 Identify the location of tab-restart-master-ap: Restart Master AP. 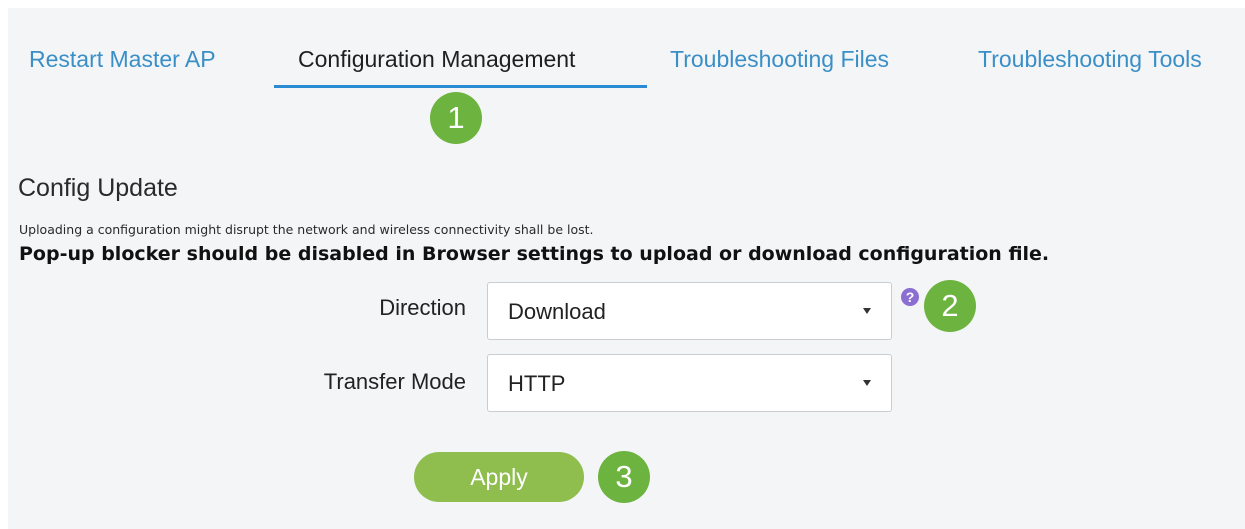
(122, 59).